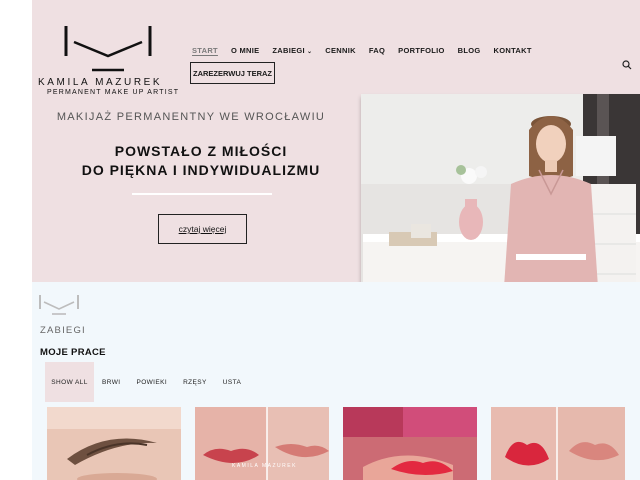 The image size is (640, 480). Describe the element at coordinates (421, 50) in the screenshot. I see `nav-item-portfolio: PORTFOLIO` at that location.